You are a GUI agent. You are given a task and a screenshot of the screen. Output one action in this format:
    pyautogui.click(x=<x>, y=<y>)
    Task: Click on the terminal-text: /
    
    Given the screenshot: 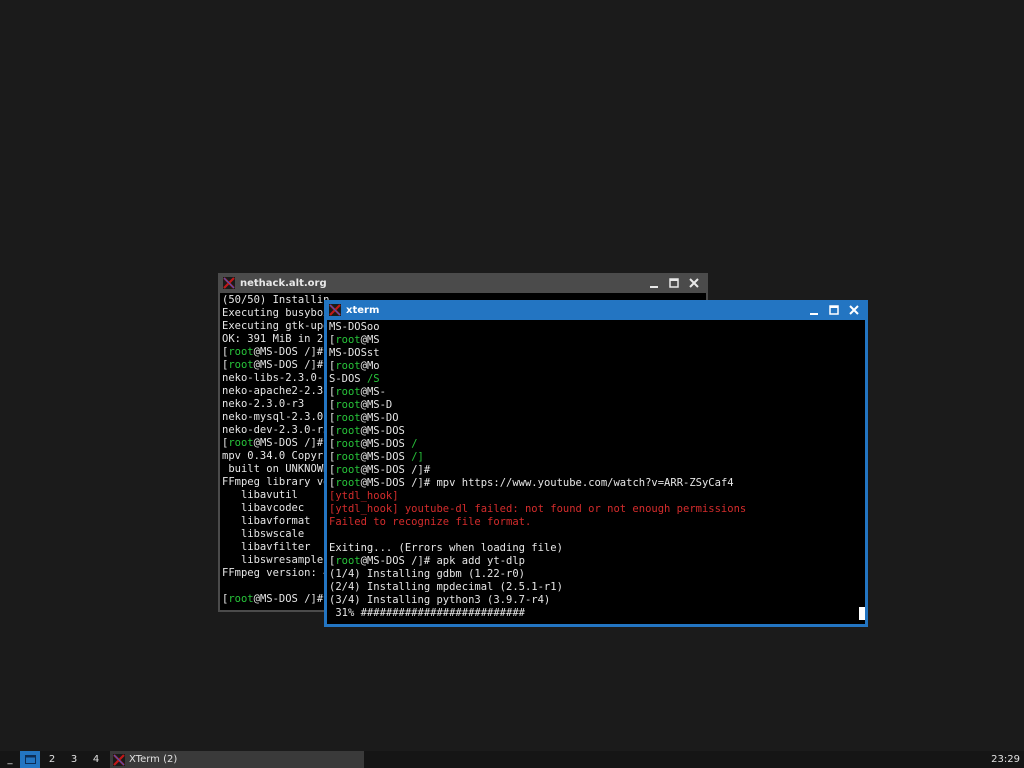 What is the action you would take?
    pyautogui.click(x=414, y=444)
    